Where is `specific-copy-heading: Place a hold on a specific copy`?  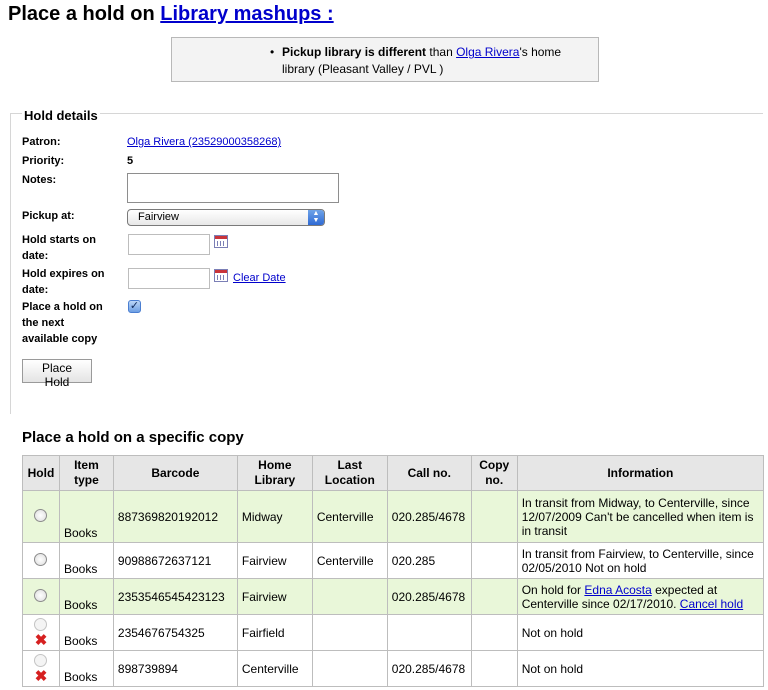 specific-copy-heading: Place a hold on a specific copy is located at coordinates (133, 437).